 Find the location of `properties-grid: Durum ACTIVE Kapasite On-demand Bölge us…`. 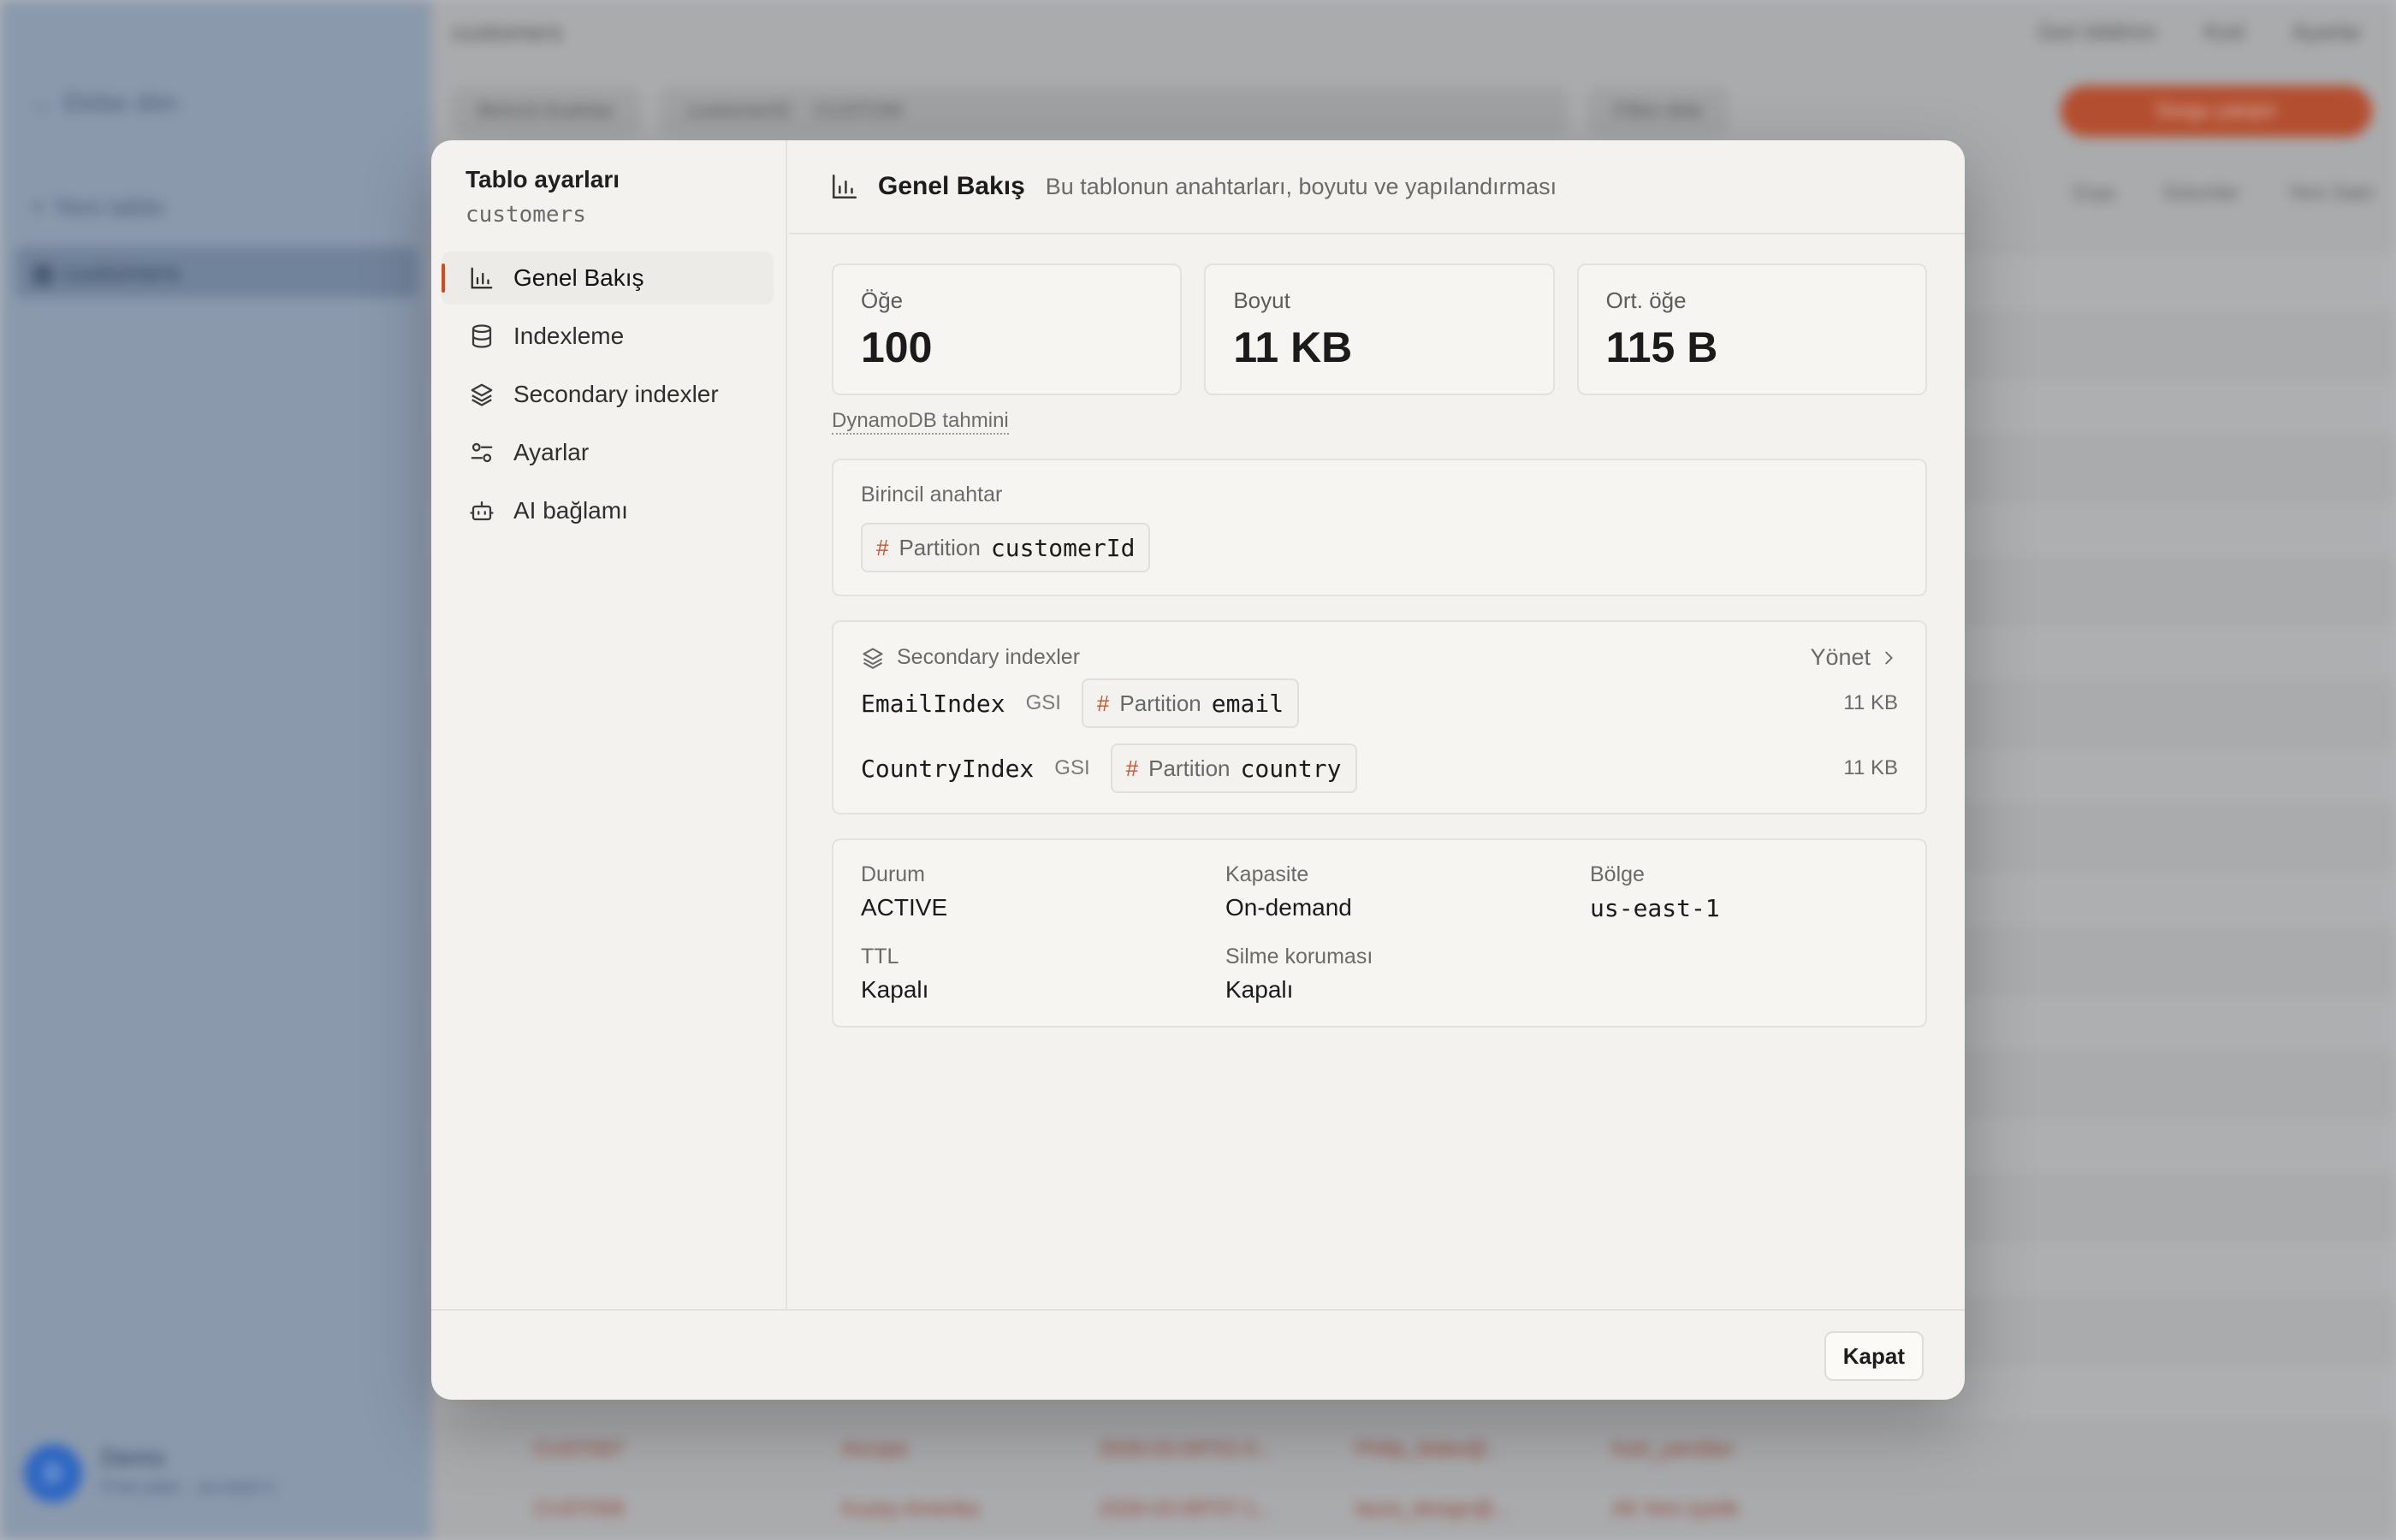

properties-grid: Durum ACTIVE Kapasite On-demand Bölge us… is located at coordinates (1380, 933).